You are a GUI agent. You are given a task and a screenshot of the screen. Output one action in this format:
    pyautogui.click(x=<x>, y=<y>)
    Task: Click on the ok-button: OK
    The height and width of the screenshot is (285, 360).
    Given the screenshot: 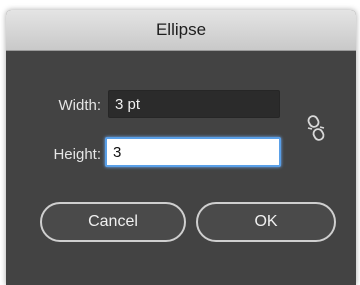 What is the action you would take?
    pyautogui.click(x=266, y=222)
    